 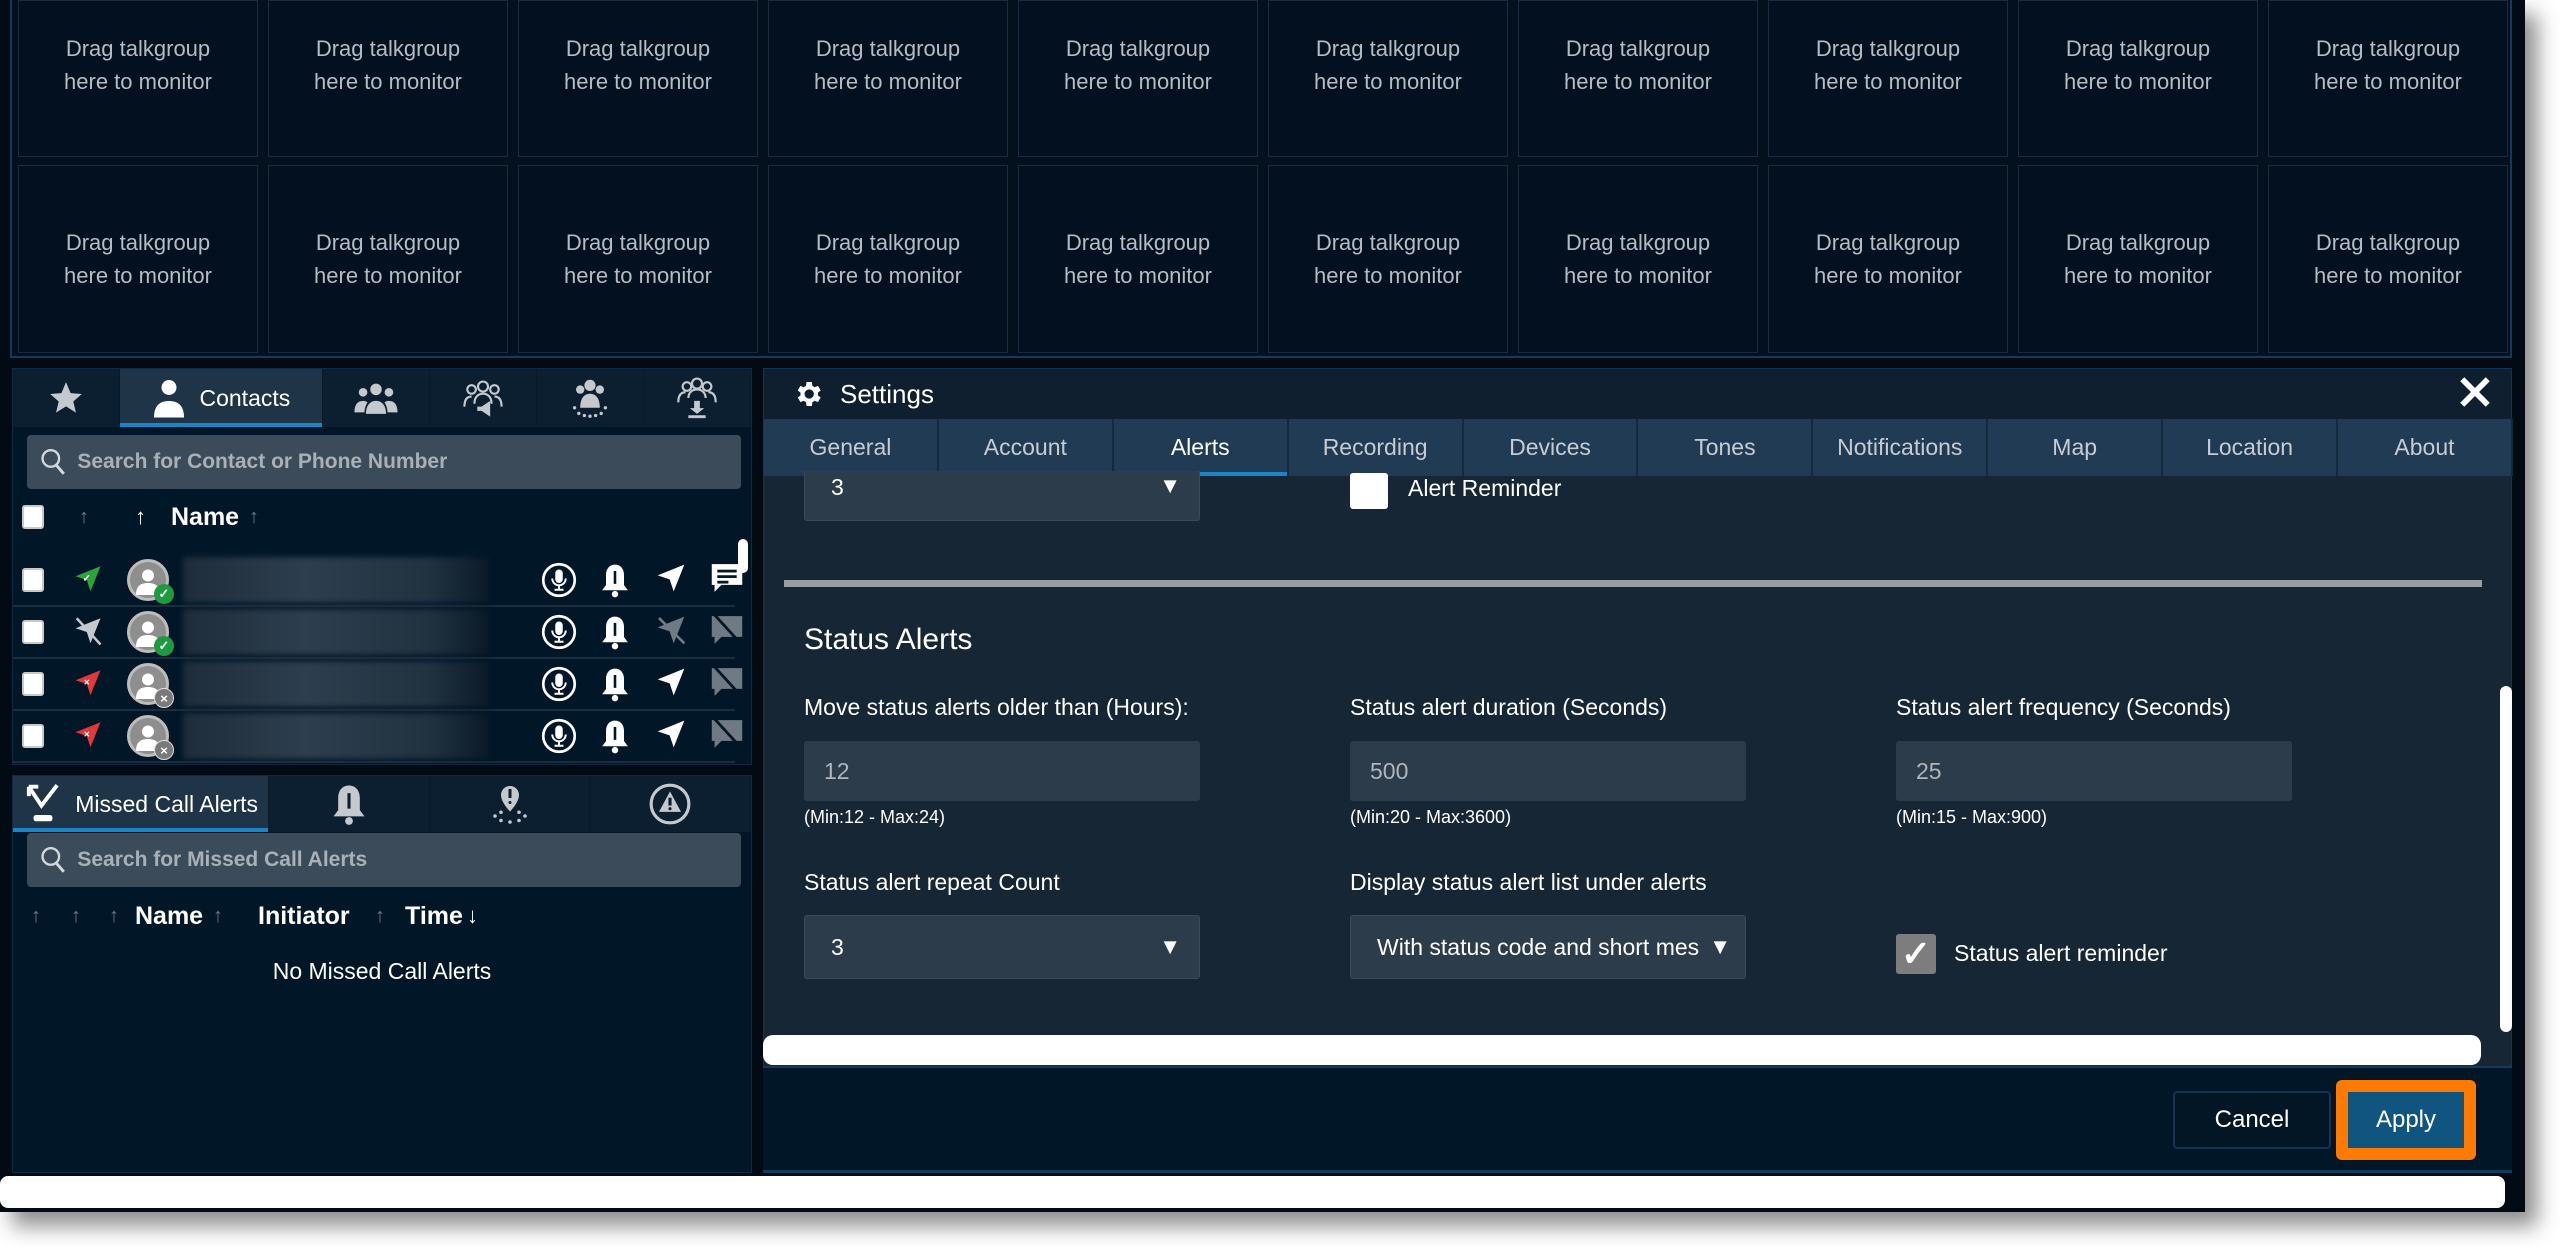 I want to click on select-all-checkbox, so click(x=33, y=517).